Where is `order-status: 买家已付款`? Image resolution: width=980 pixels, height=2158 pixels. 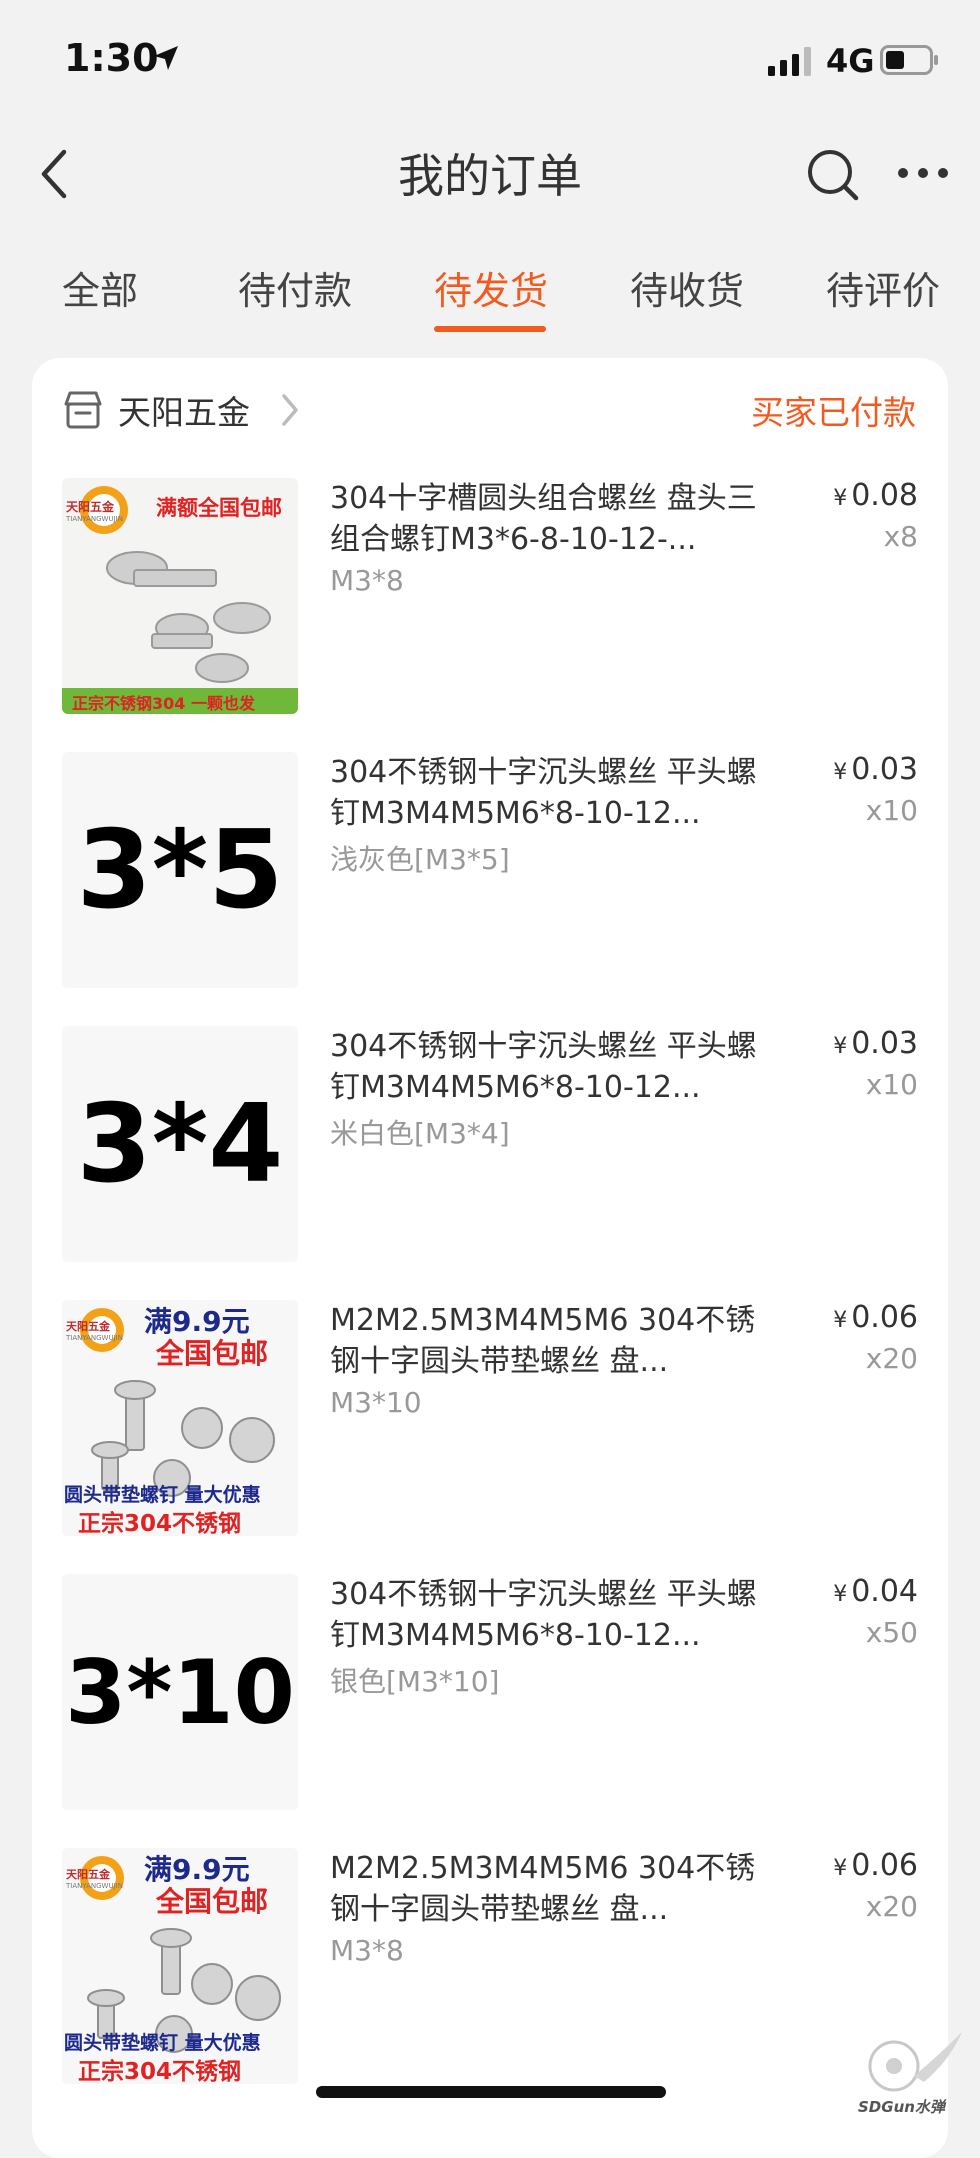 order-status: 买家已付款 is located at coordinates (833, 412).